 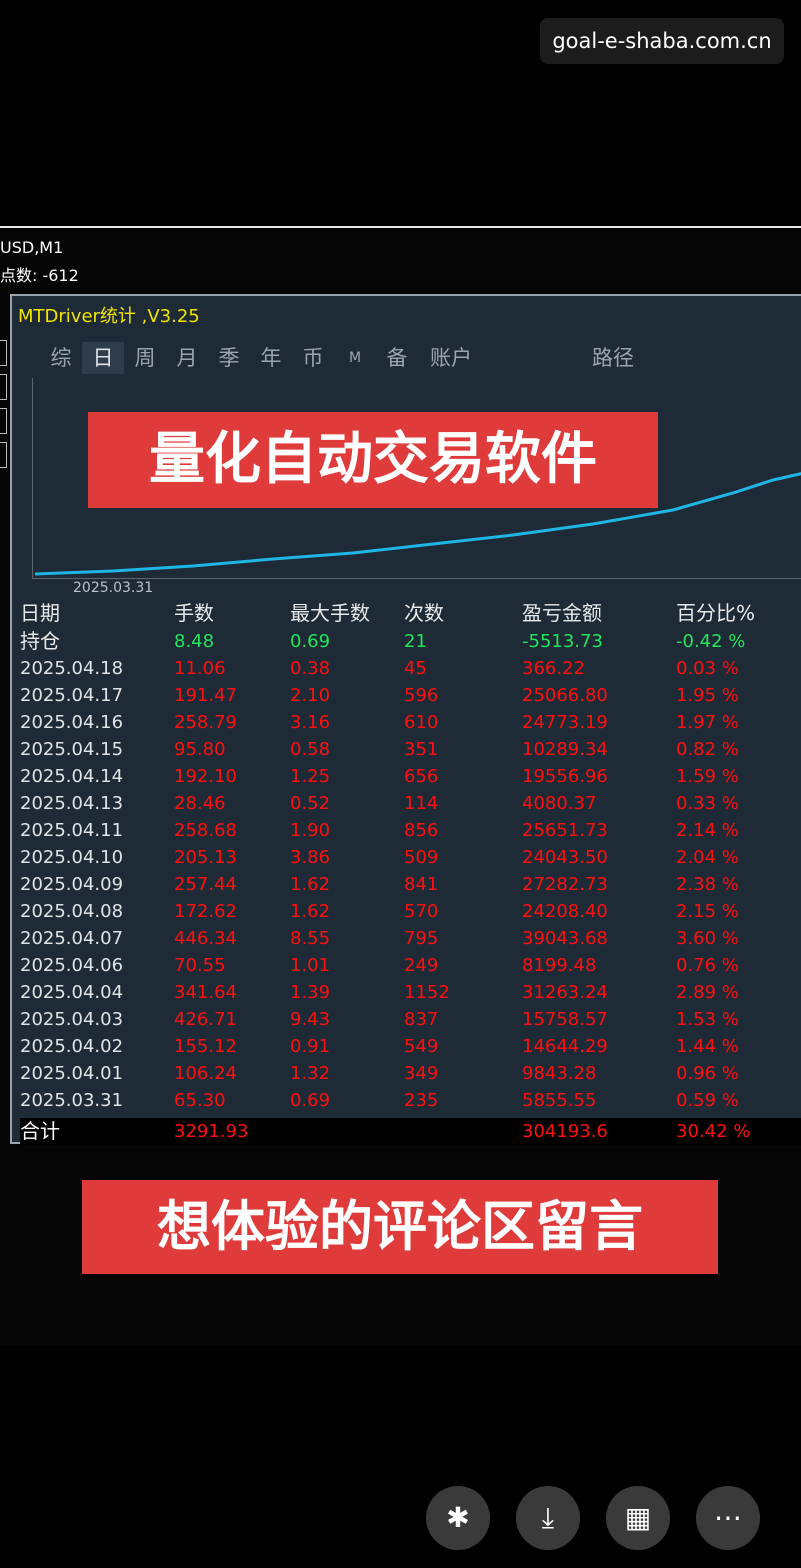 I want to click on grid-icon: ▦, so click(x=638, y=1518).